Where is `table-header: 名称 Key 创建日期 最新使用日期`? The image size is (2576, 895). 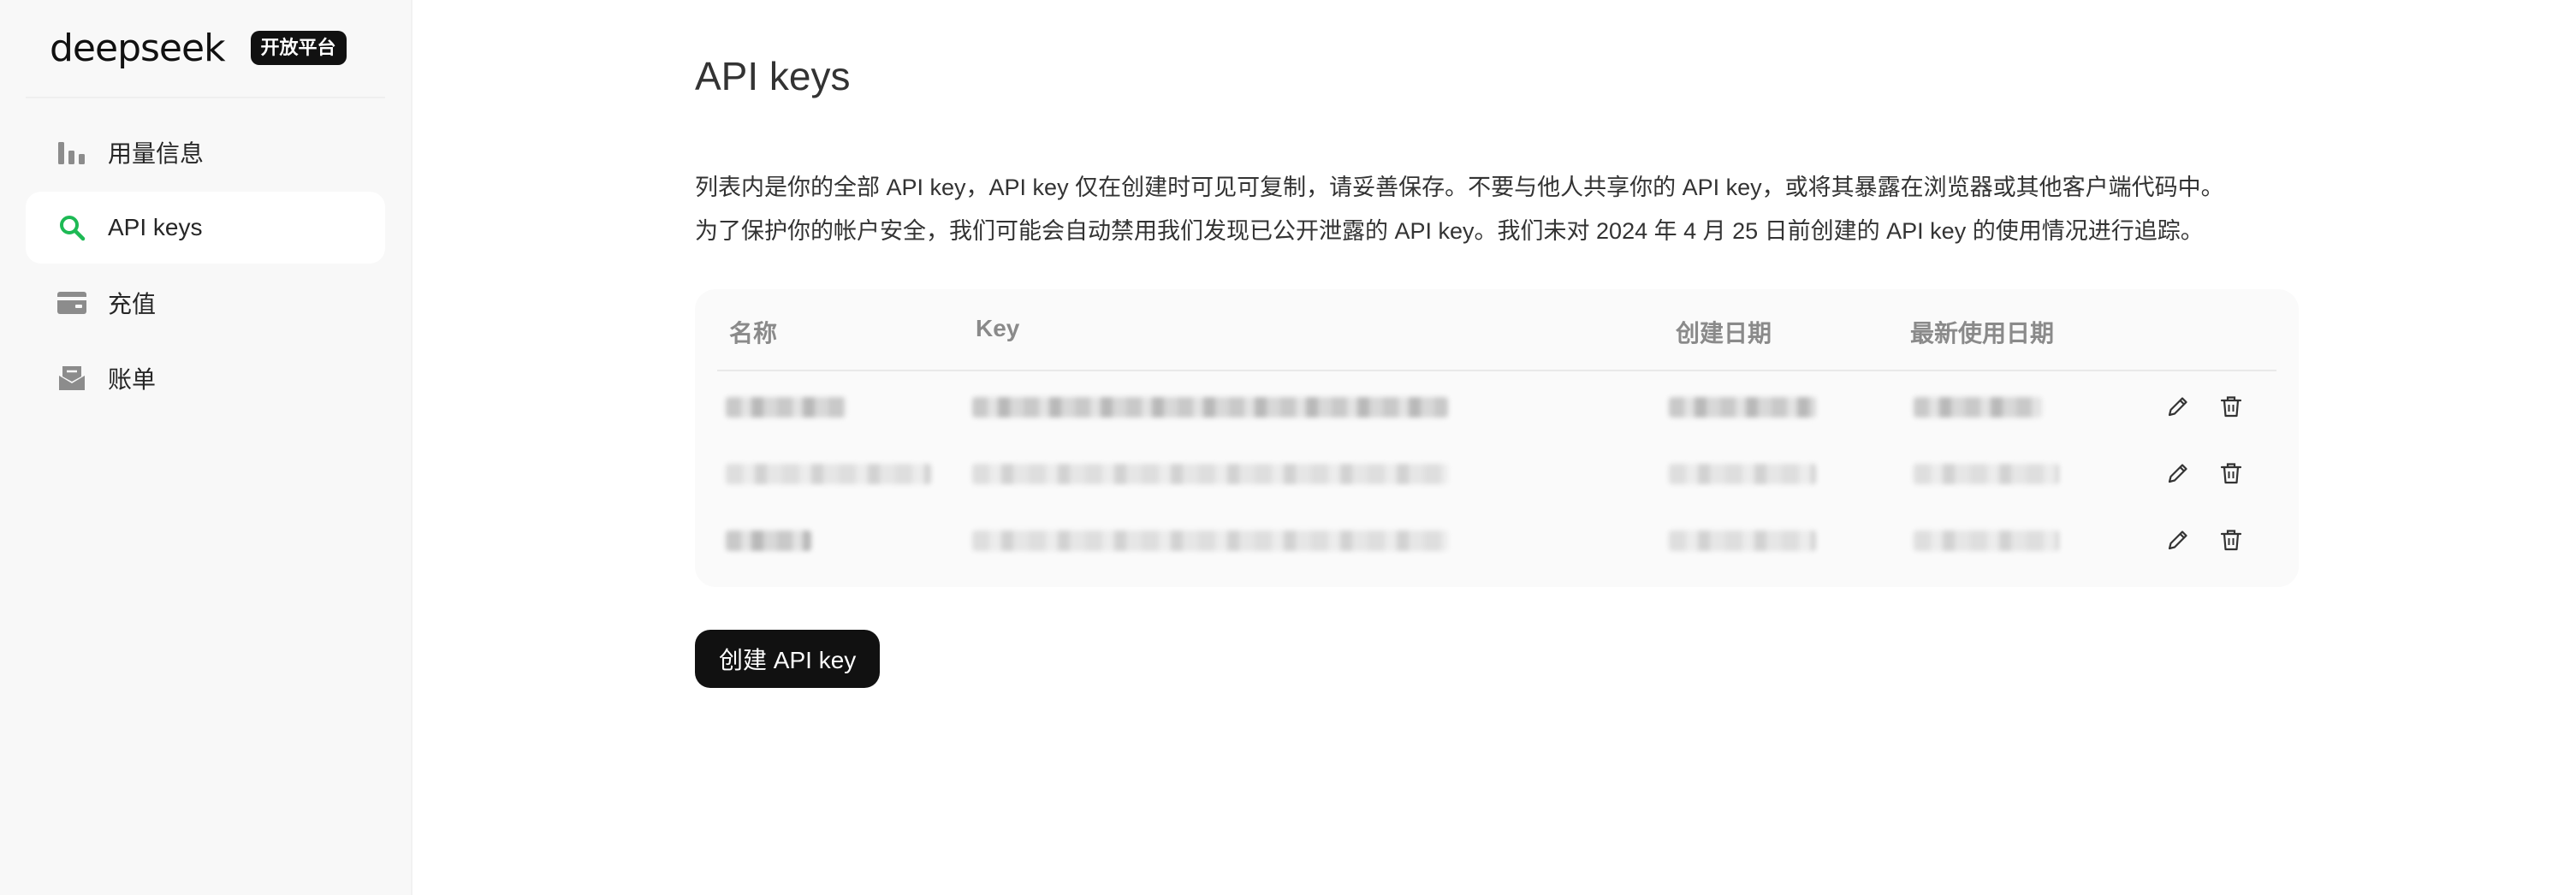
table-header: 名称 Key 创建日期 最新使用日期 is located at coordinates (1496, 330).